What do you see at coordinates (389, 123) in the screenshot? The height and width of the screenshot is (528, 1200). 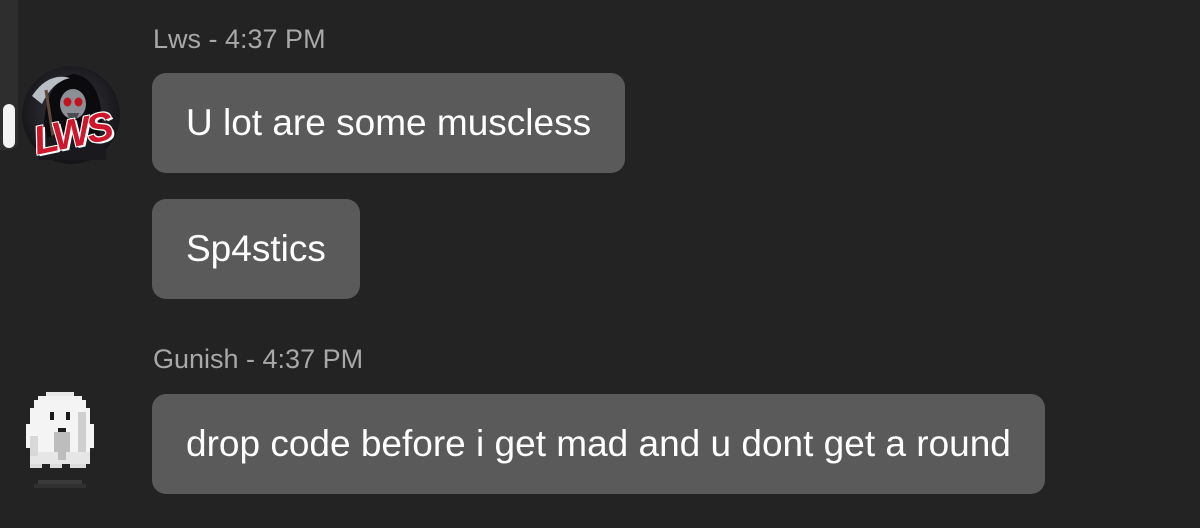 I see `message-bubble: U lot are some muscless` at bounding box center [389, 123].